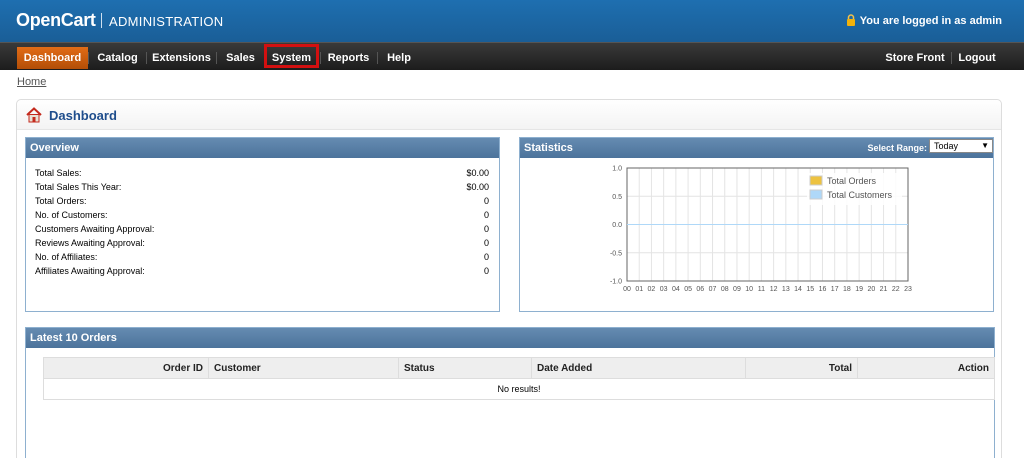 The height and width of the screenshot is (458, 1024). I want to click on overview-label: Total Sales This Year:, so click(78, 187).